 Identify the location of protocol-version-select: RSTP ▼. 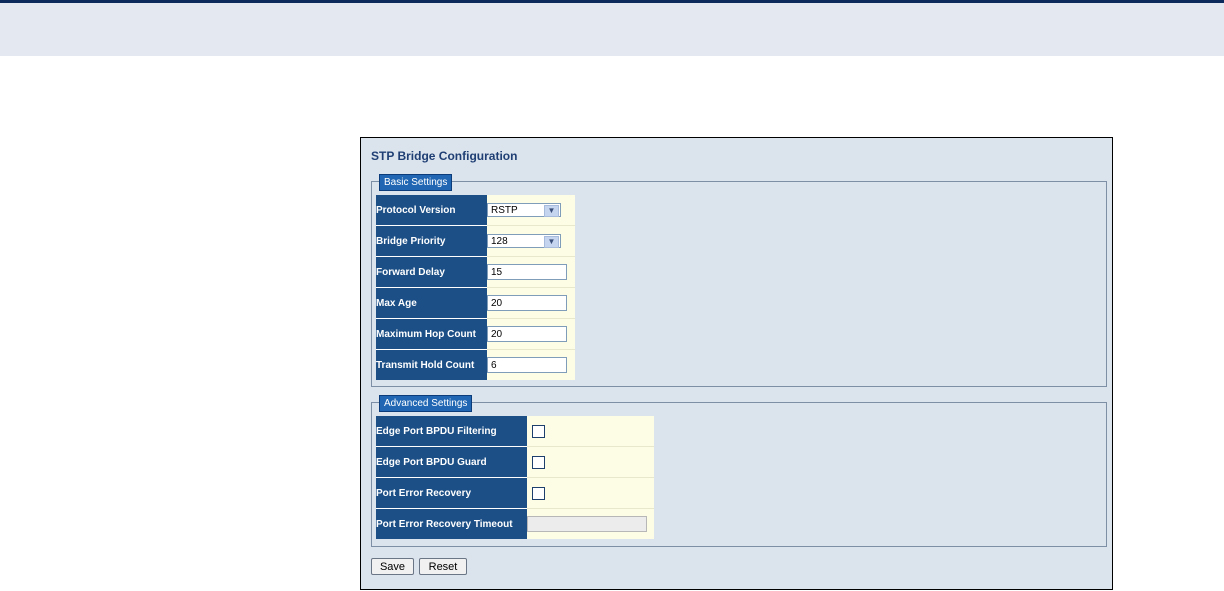
(524, 210).